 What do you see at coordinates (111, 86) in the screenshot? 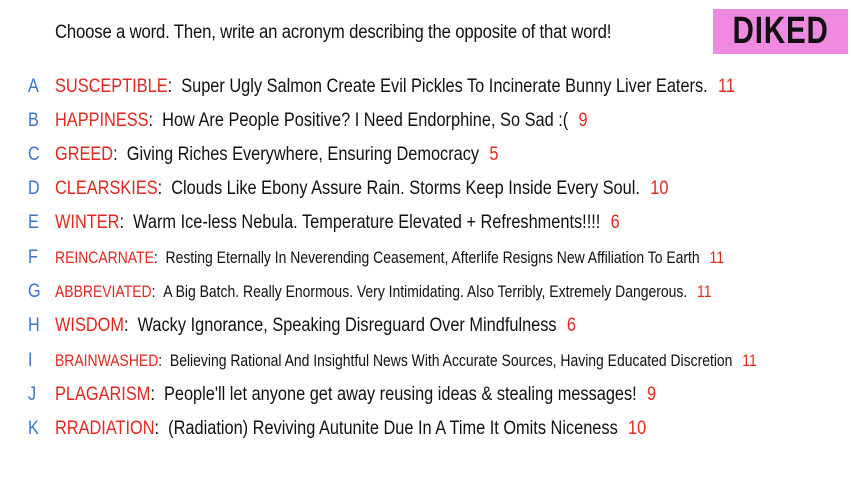
I see `entry-word: SUSCEPTIBLE` at bounding box center [111, 86].